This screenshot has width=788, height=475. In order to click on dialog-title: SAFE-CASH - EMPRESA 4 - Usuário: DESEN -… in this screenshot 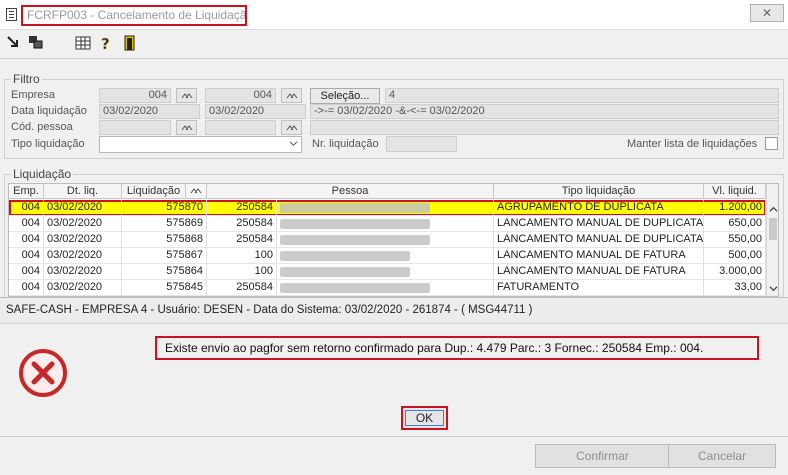, I will do `click(394, 311)`.